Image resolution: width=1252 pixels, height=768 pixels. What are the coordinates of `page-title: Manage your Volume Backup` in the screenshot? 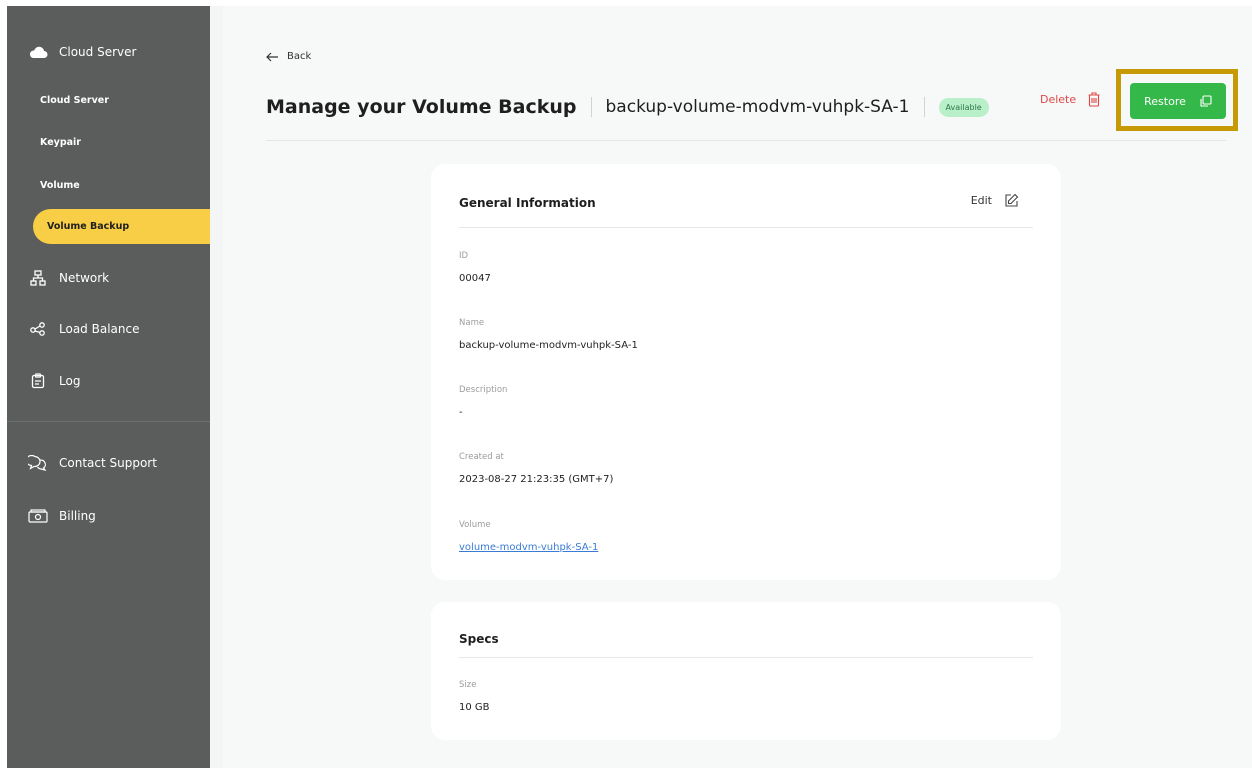 It's located at (421, 107).